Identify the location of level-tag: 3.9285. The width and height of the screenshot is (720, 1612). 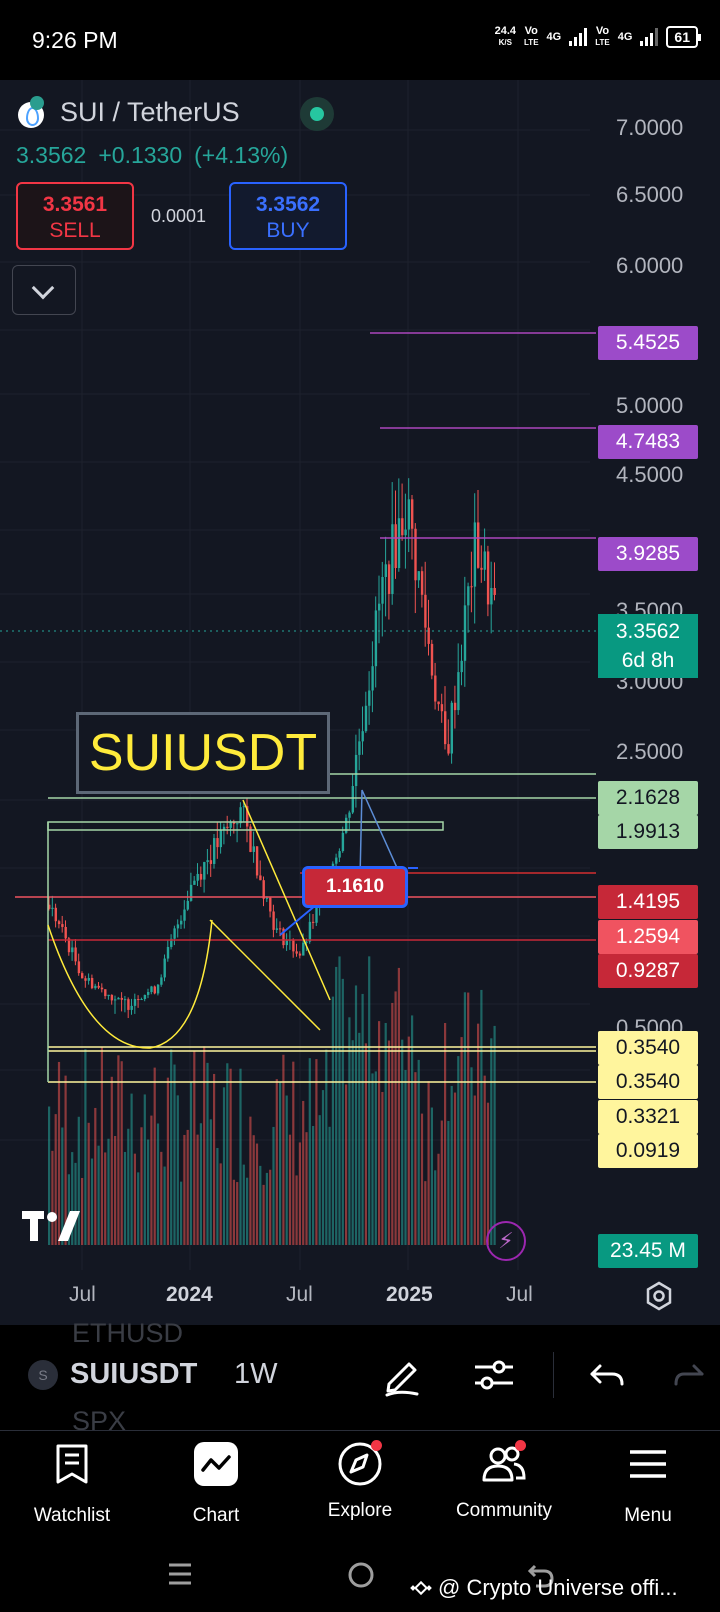
(648, 554).